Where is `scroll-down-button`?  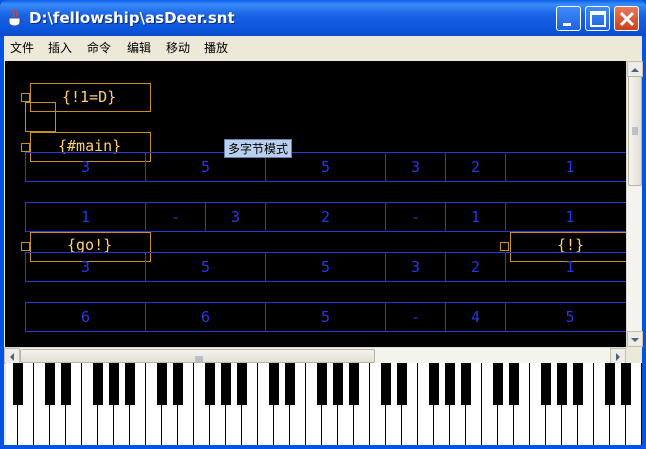 scroll-down-button is located at coordinates (635, 339).